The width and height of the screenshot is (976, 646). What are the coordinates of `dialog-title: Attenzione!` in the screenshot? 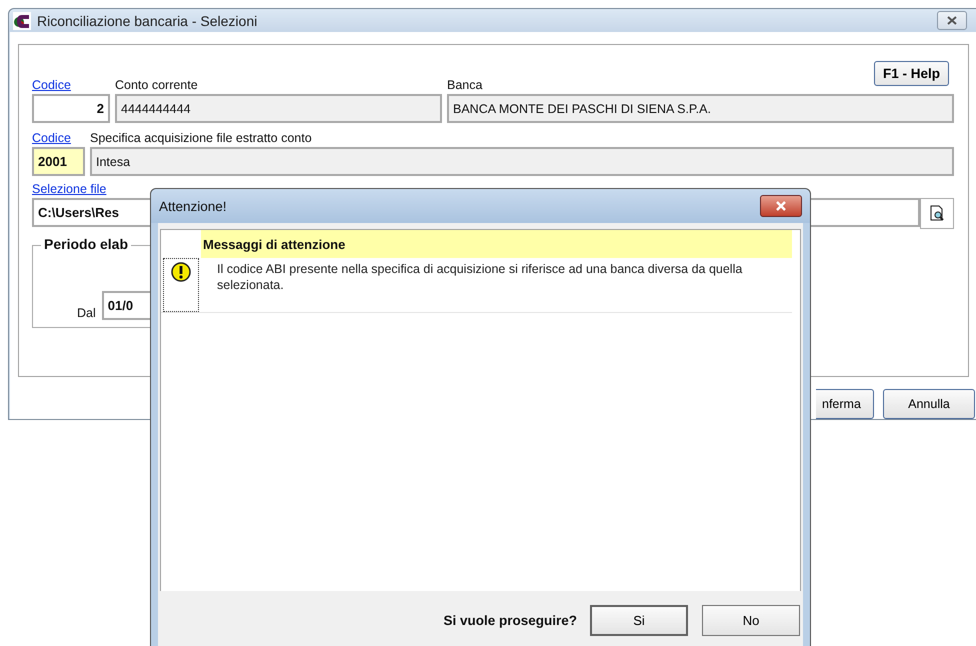 It's located at (193, 206).